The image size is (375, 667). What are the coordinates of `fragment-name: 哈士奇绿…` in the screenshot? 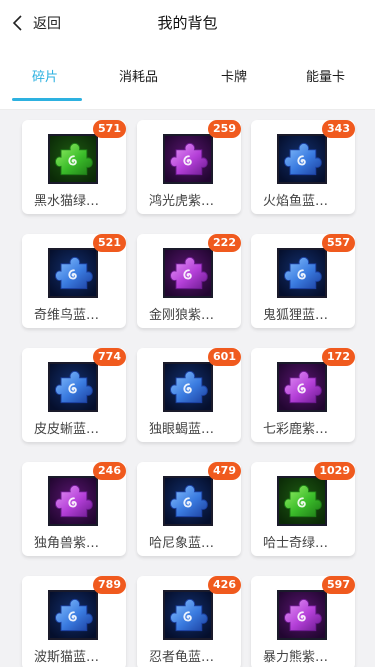 It's located at (296, 543).